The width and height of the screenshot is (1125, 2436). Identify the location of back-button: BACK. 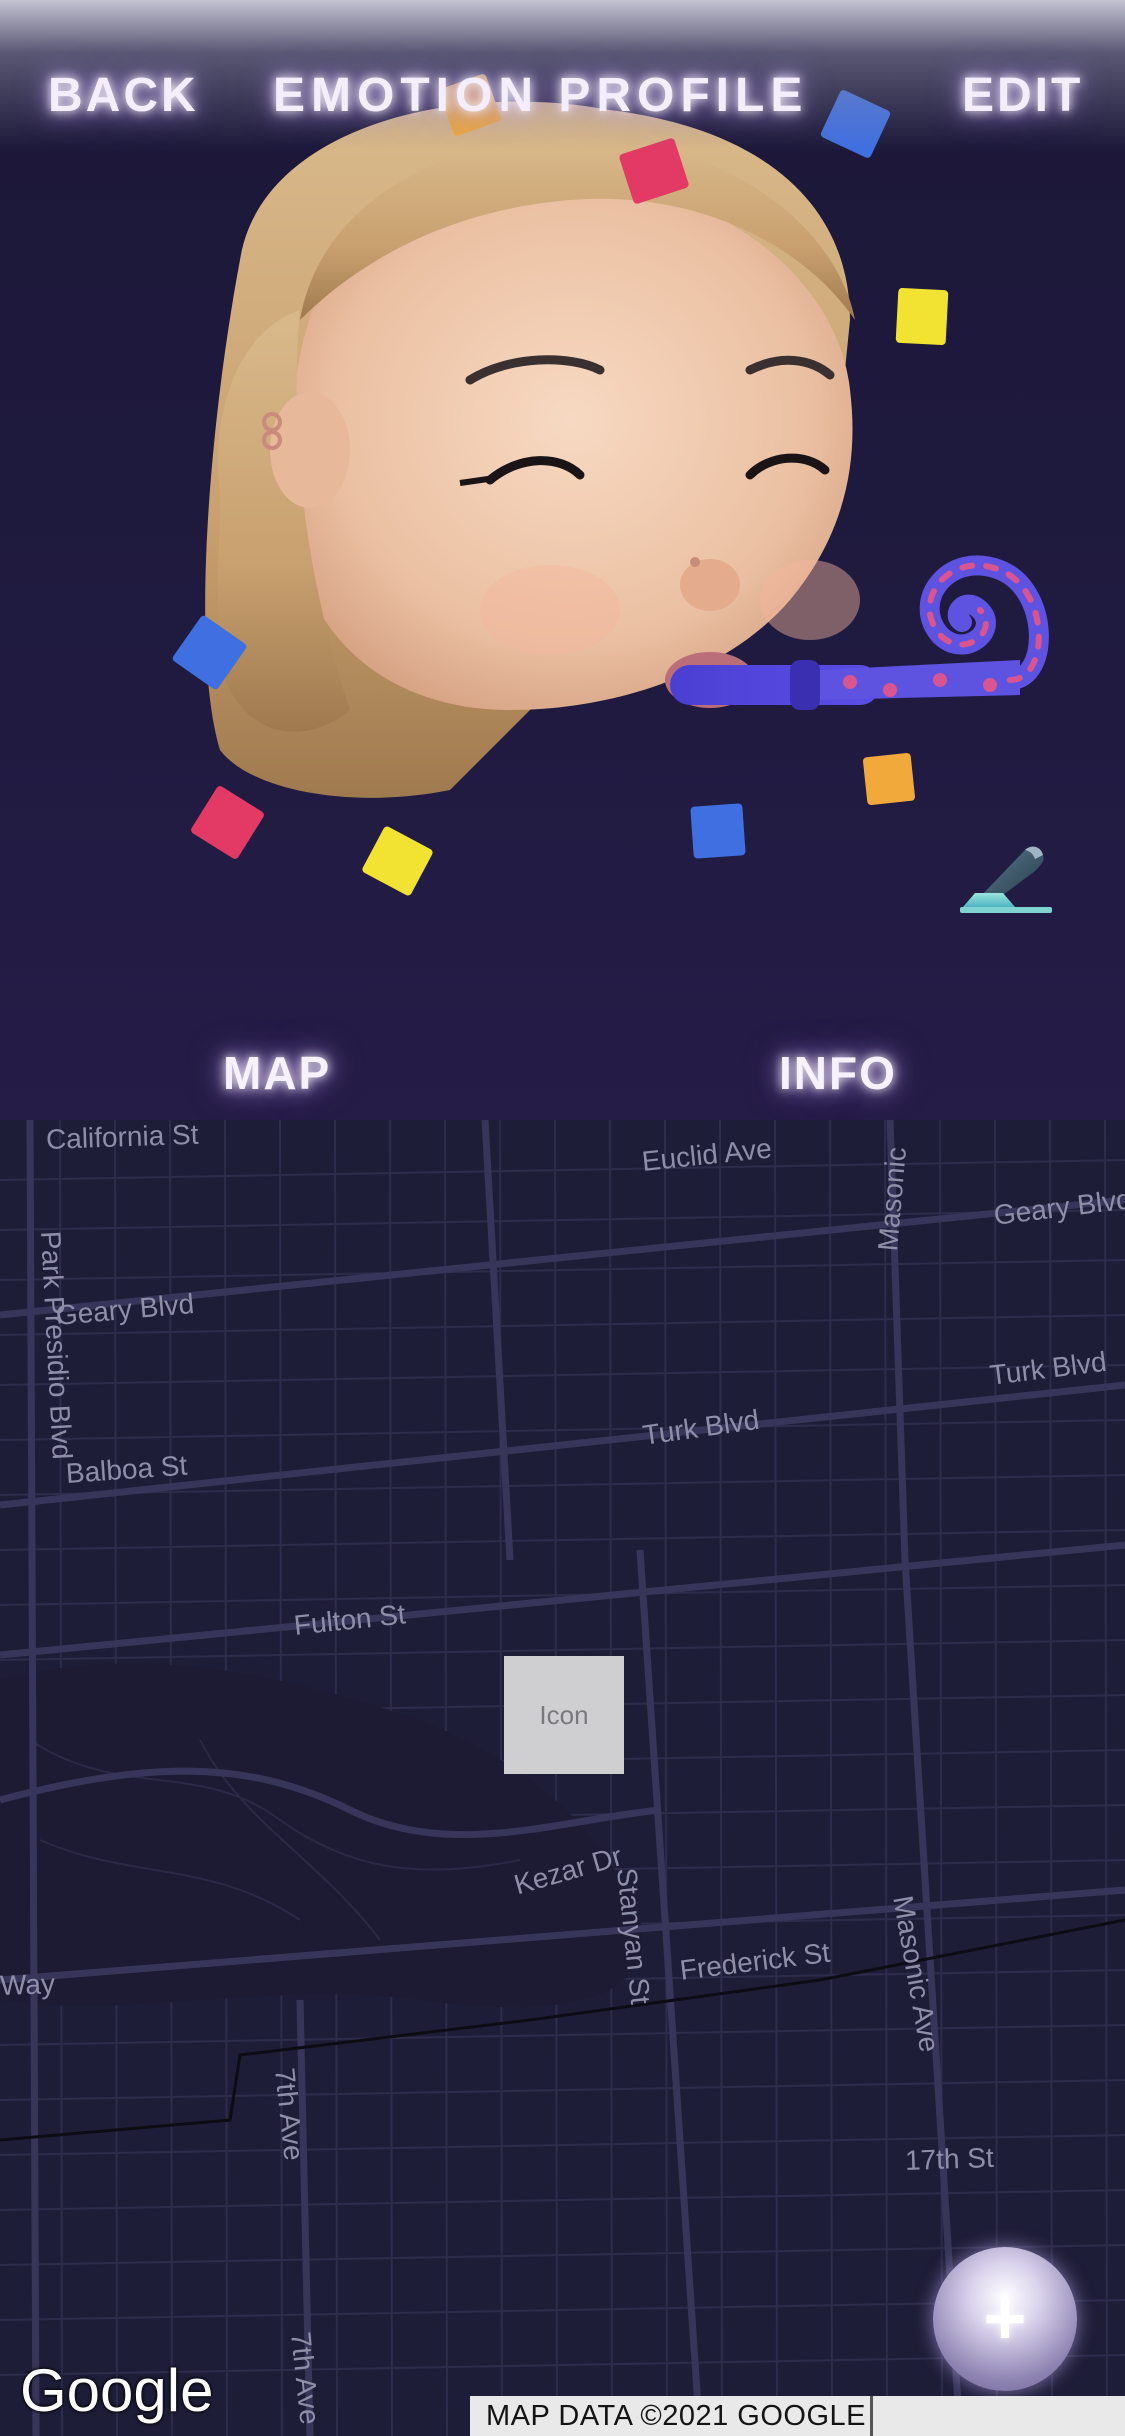
(123, 95).